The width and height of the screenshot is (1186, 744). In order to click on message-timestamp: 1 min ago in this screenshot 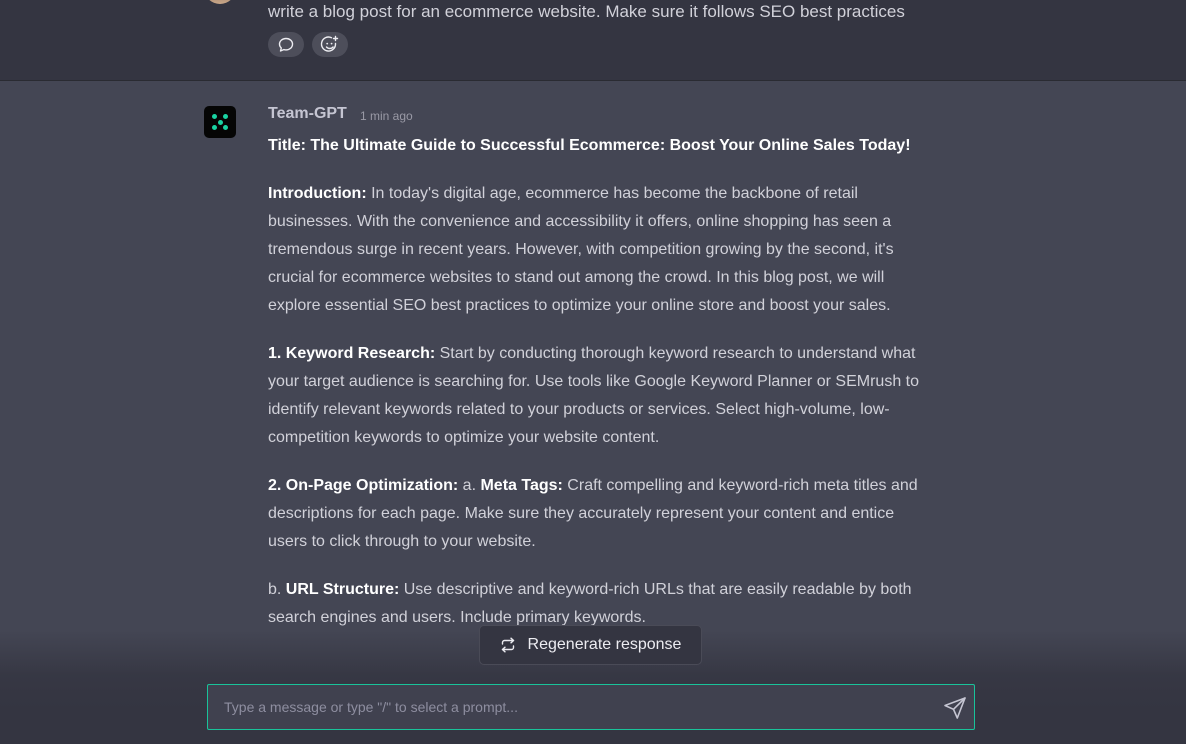, I will do `click(386, 116)`.